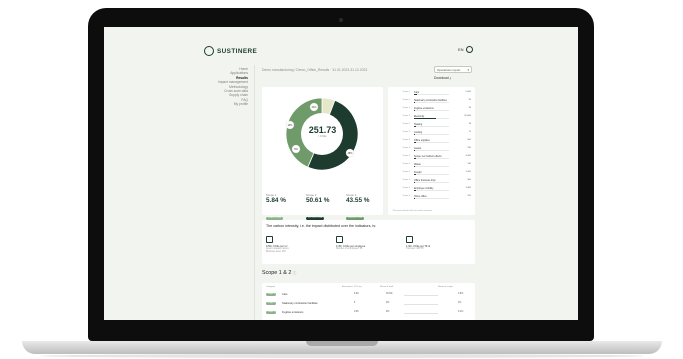 The image size is (683, 359). What do you see at coordinates (230, 51) in the screenshot?
I see `logo: SUSTINERE` at bounding box center [230, 51].